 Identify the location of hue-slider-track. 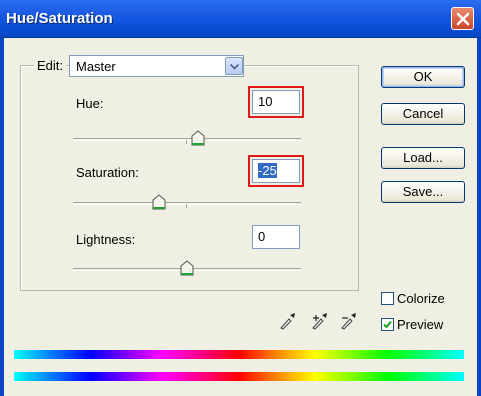
(187, 139).